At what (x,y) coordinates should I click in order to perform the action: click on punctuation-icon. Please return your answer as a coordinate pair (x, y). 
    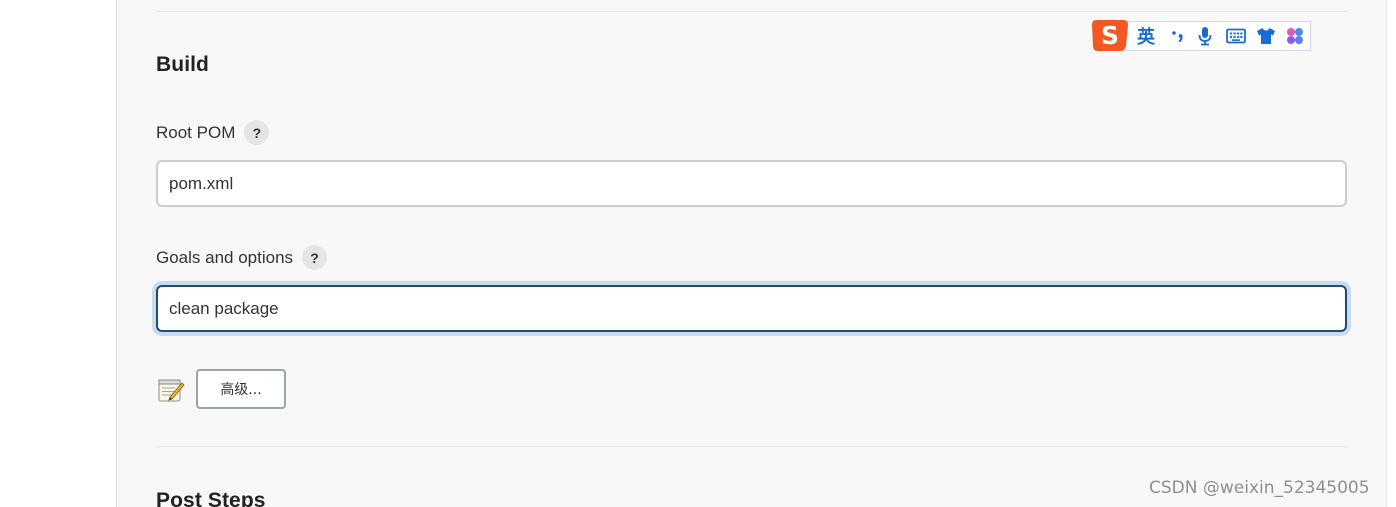
    Looking at the image, I should click on (1177, 36).